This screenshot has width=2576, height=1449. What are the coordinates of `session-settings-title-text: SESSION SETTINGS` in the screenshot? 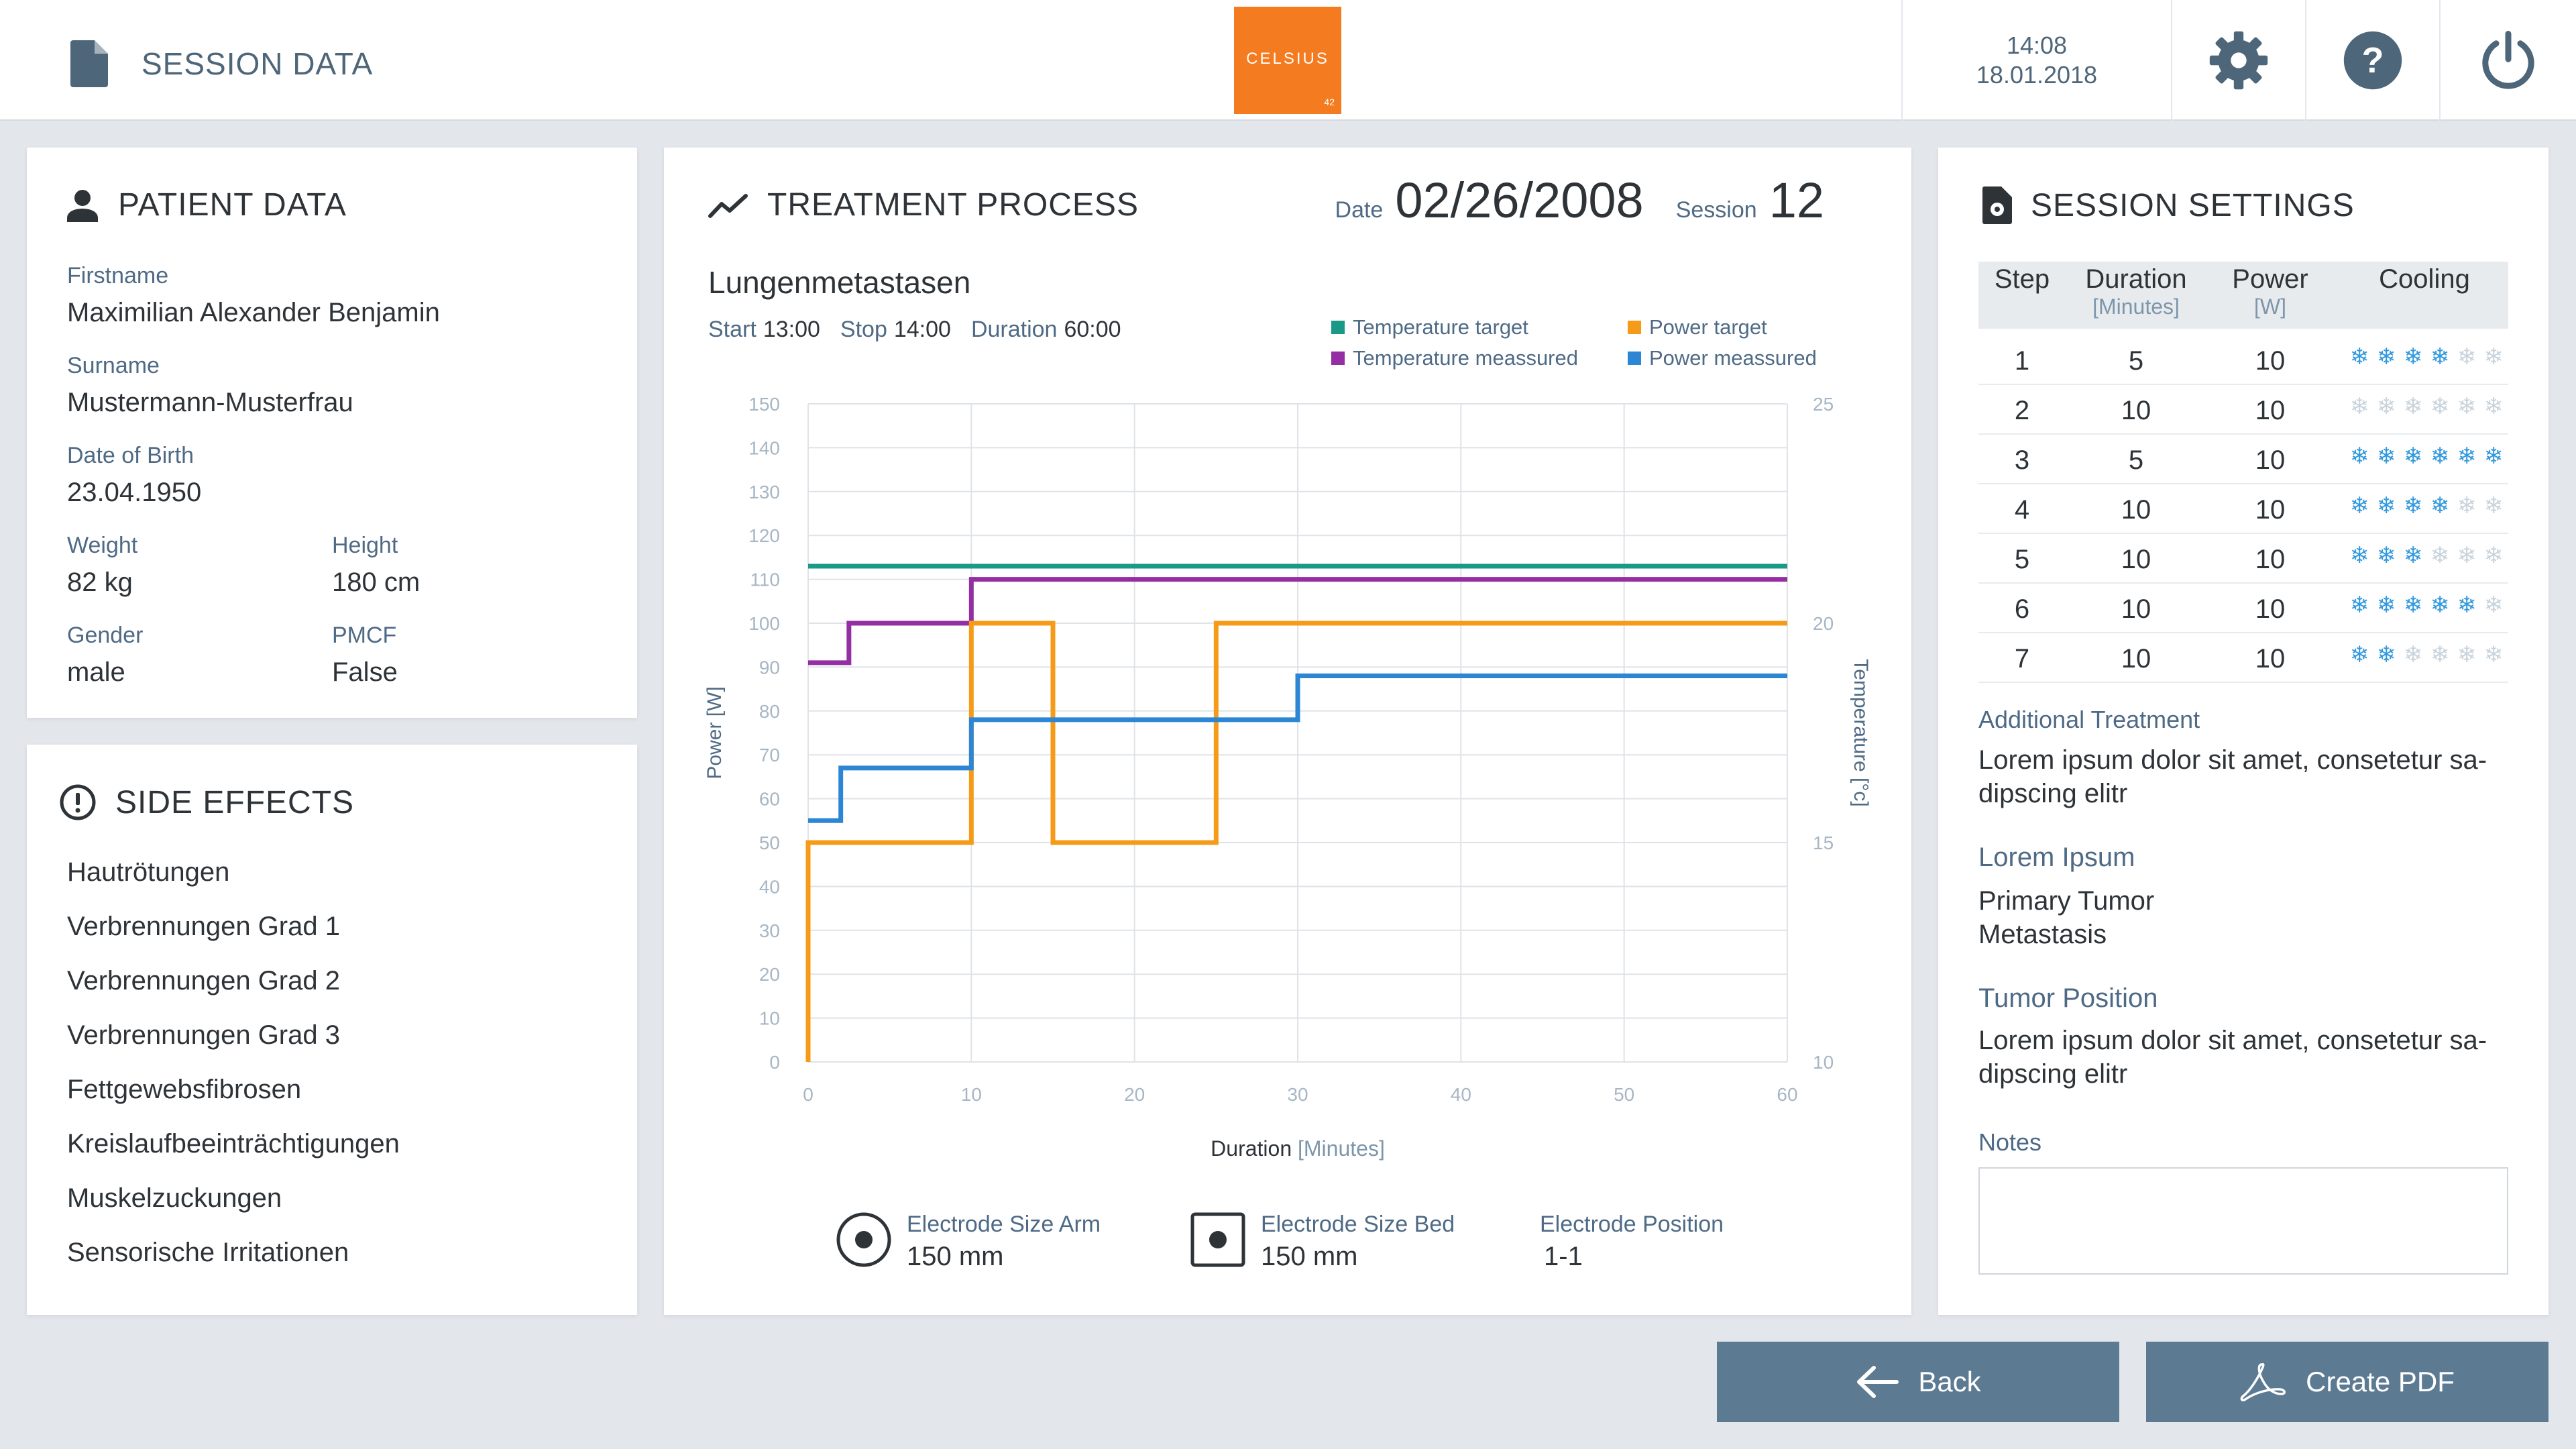 It's located at (2193, 205).